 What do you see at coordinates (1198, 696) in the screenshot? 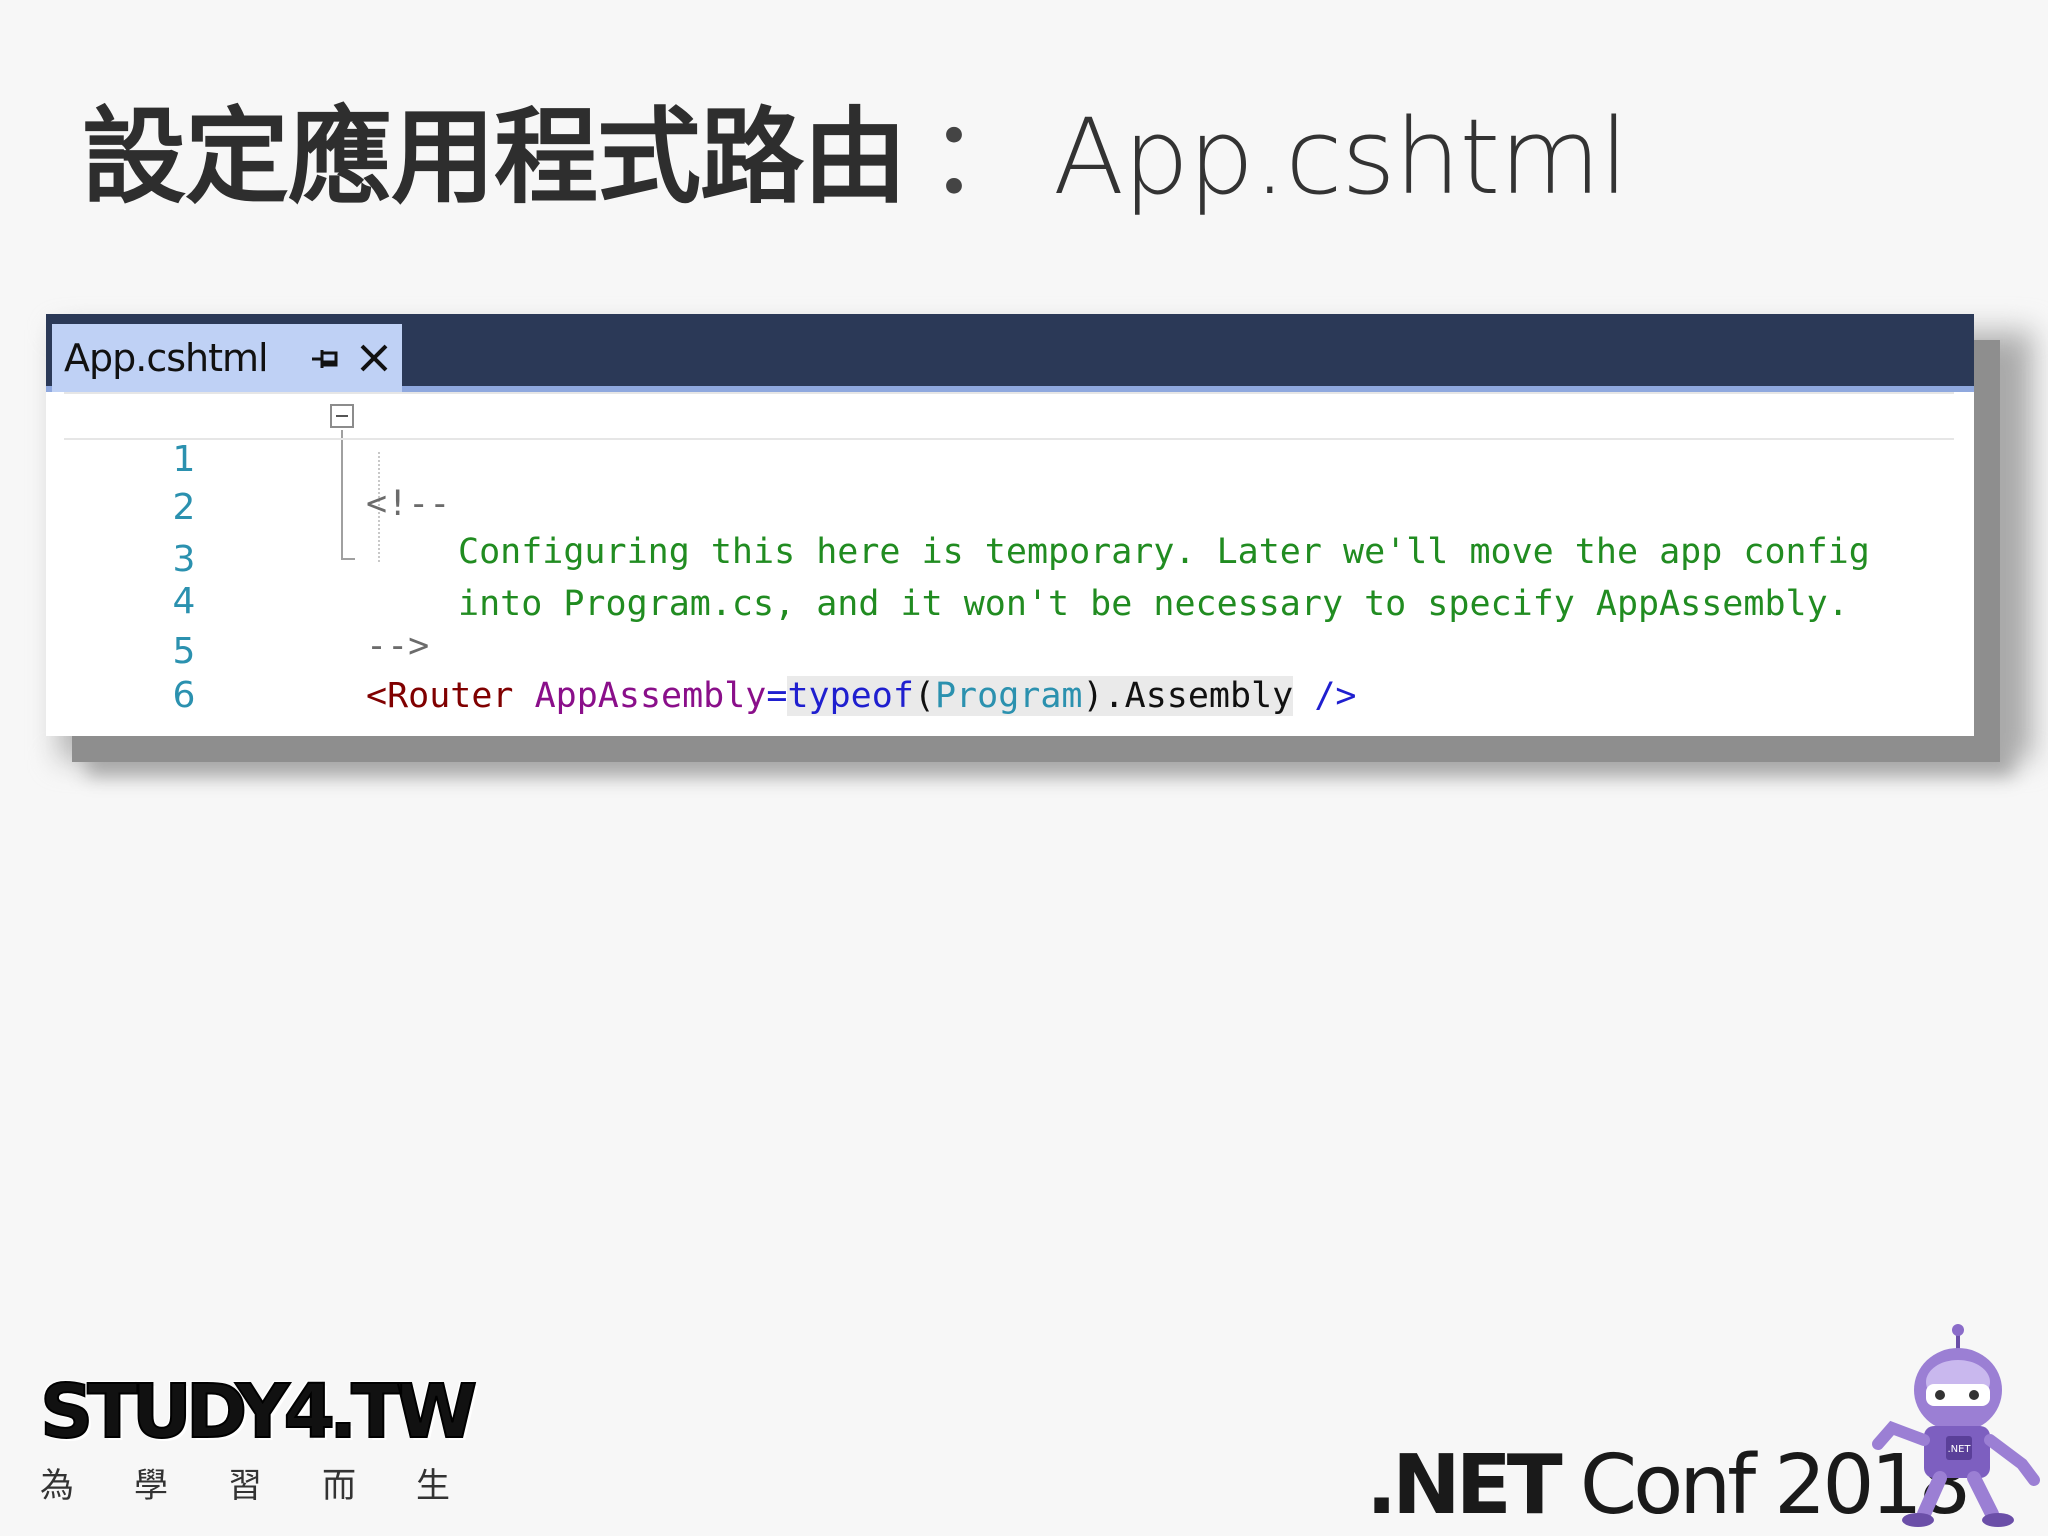
I see `member-assembly: .Assembly` at bounding box center [1198, 696].